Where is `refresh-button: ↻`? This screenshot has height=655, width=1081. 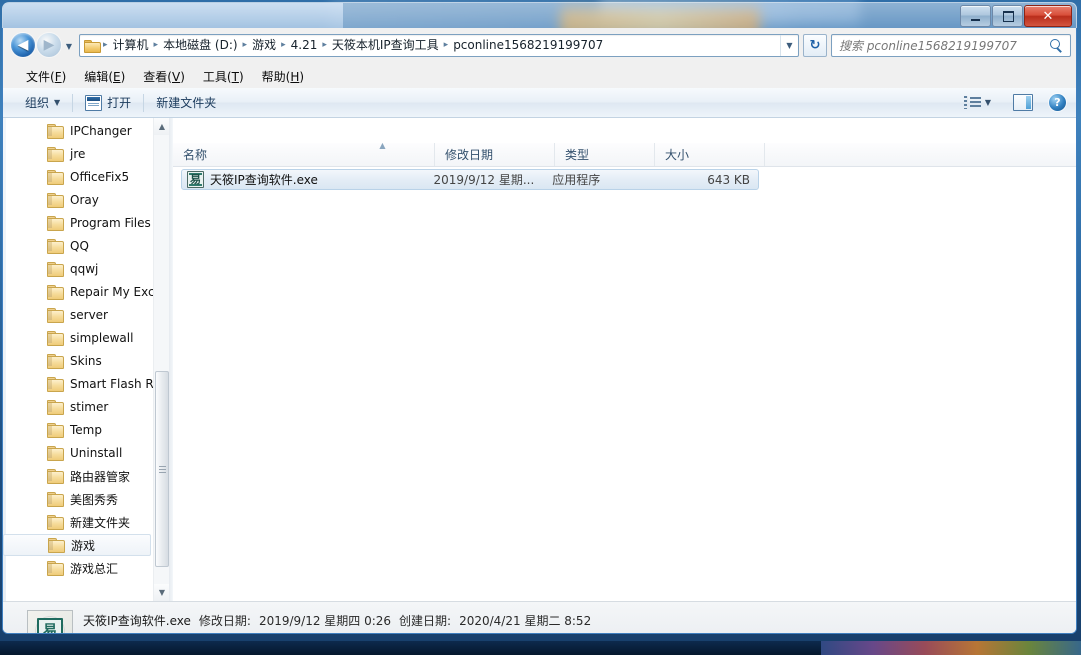 refresh-button: ↻ is located at coordinates (815, 45).